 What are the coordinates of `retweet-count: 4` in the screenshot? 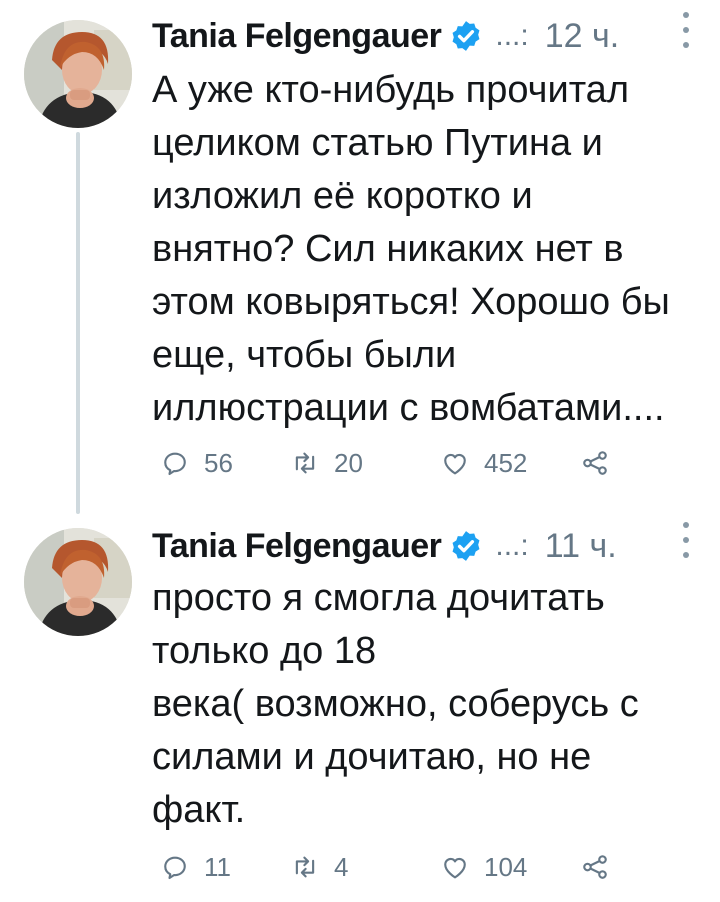 It's located at (341, 866).